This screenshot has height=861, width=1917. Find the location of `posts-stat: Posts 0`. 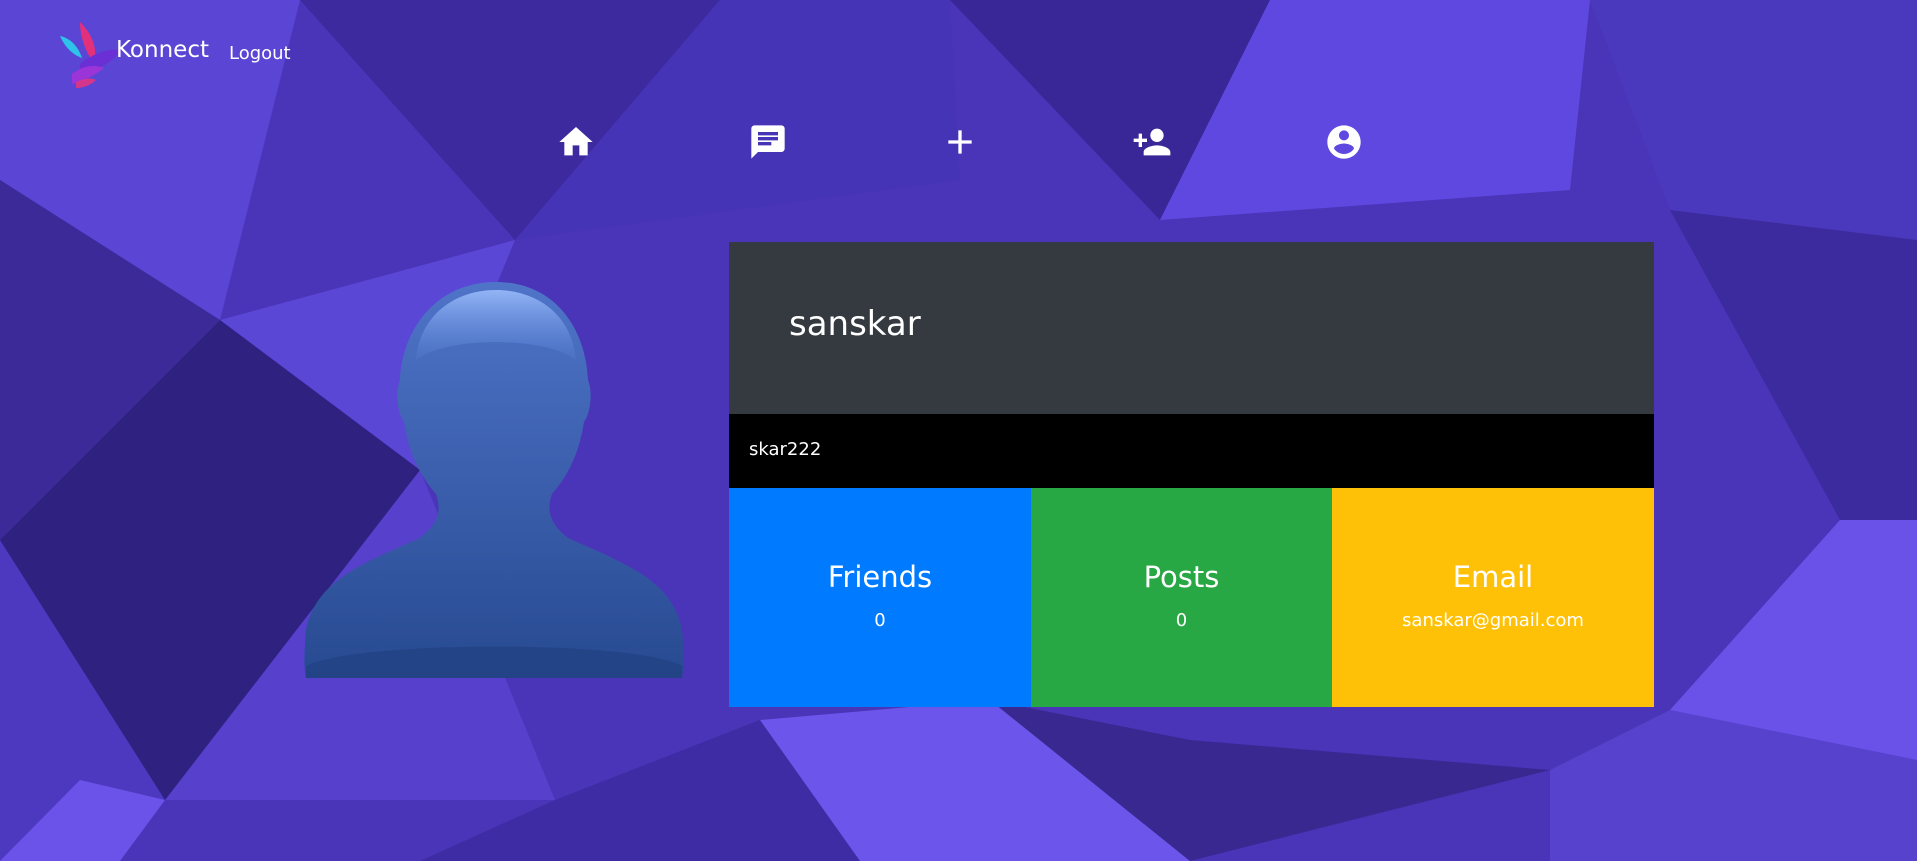

posts-stat: Posts 0 is located at coordinates (1181, 597).